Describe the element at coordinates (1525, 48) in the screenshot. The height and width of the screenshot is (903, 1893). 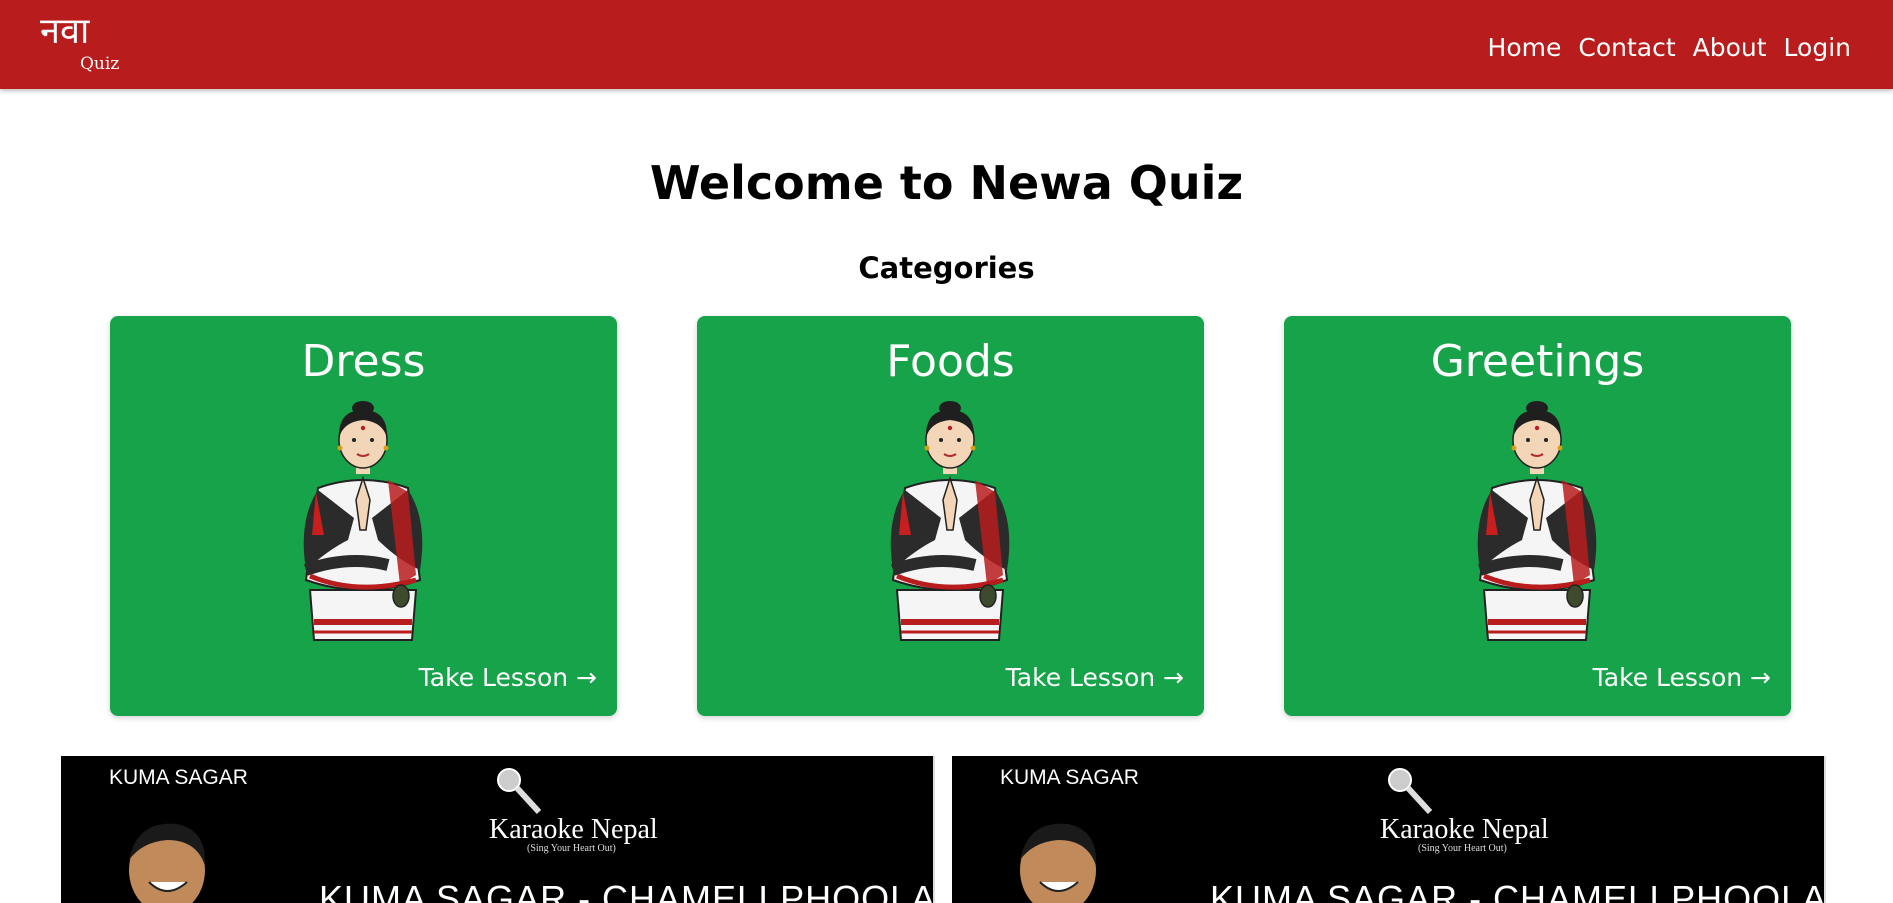
I see `nav-link-home: Home` at that location.